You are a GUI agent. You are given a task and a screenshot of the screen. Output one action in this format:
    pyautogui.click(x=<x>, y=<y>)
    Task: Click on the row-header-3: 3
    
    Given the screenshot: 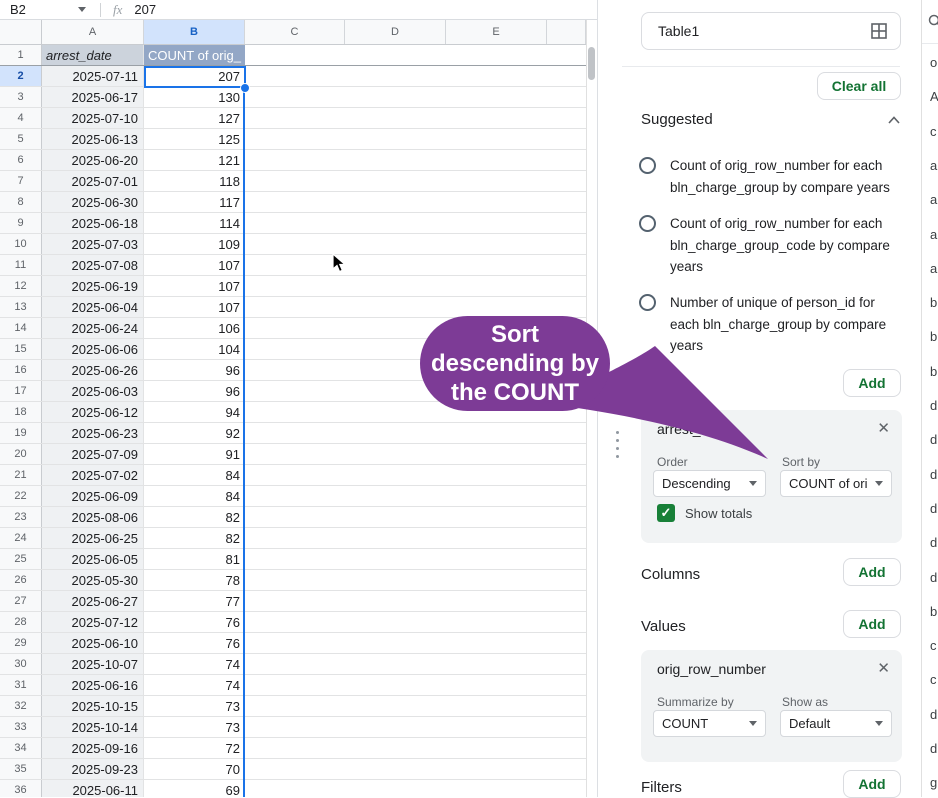 What is the action you would take?
    pyautogui.click(x=21, y=97)
    